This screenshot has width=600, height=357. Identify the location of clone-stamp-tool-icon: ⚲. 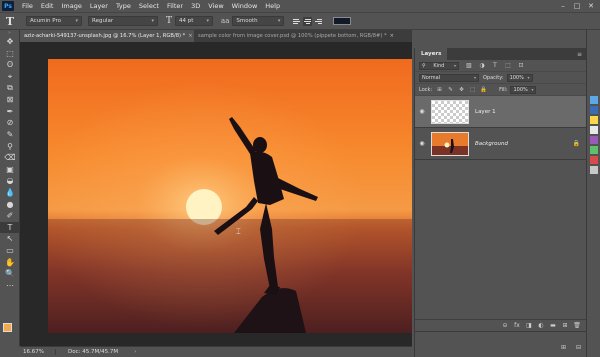
(10, 146).